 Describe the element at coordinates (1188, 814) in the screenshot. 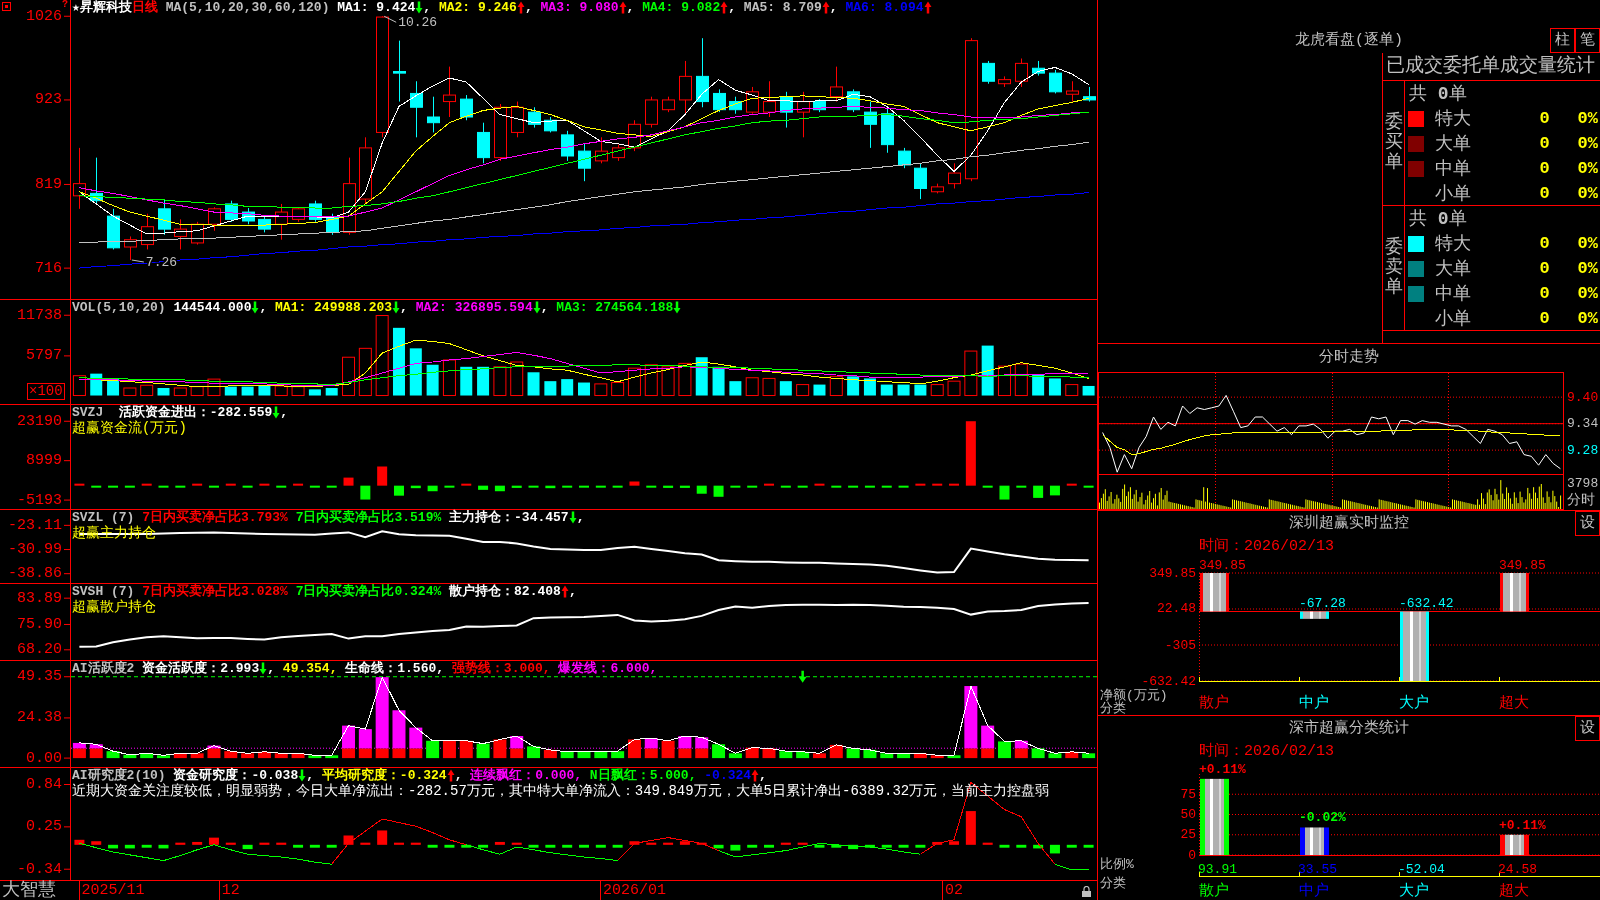

I see `axis-label: 50` at that location.